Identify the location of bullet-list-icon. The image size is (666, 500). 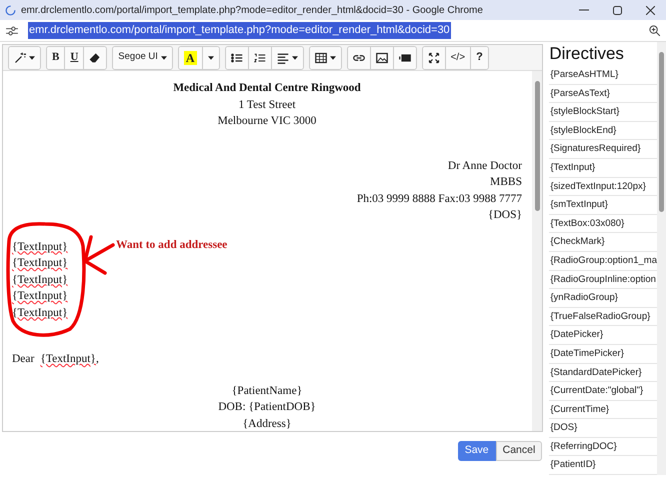
(236, 58).